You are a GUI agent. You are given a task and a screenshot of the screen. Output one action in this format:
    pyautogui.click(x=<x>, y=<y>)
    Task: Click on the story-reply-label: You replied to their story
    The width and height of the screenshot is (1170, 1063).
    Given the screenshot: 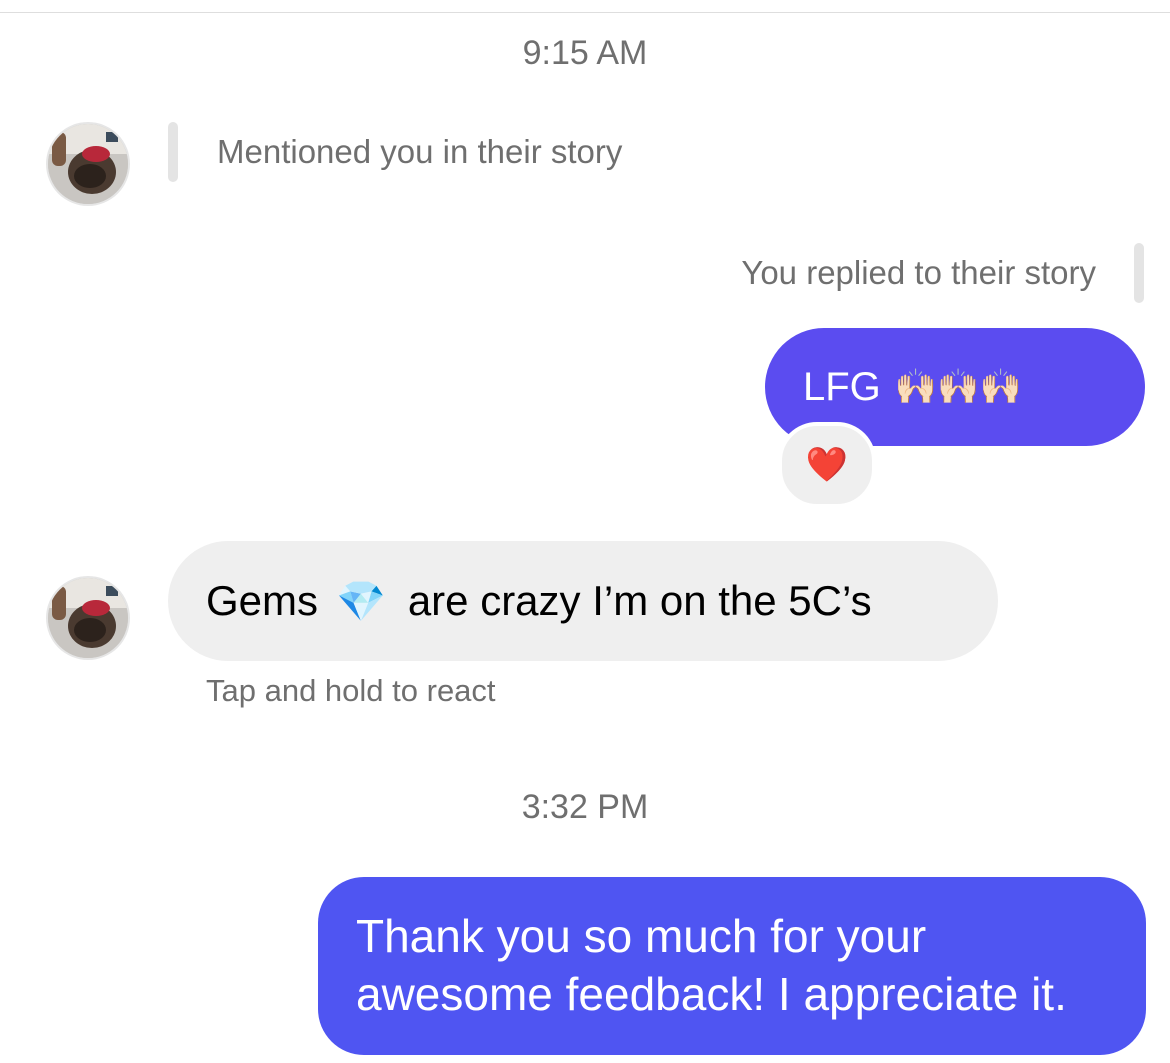 What is the action you would take?
    pyautogui.click(x=918, y=273)
    